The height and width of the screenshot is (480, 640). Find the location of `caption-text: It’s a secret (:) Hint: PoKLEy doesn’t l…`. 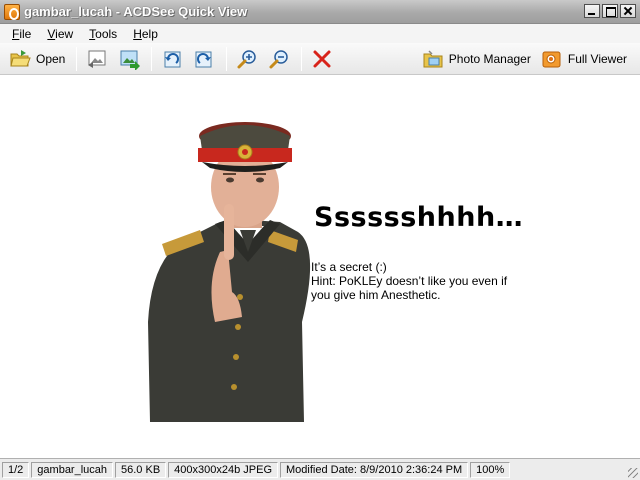

caption-text: It’s a secret (:) Hint: PoKLEy doesn’t l… is located at coordinates (409, 281).